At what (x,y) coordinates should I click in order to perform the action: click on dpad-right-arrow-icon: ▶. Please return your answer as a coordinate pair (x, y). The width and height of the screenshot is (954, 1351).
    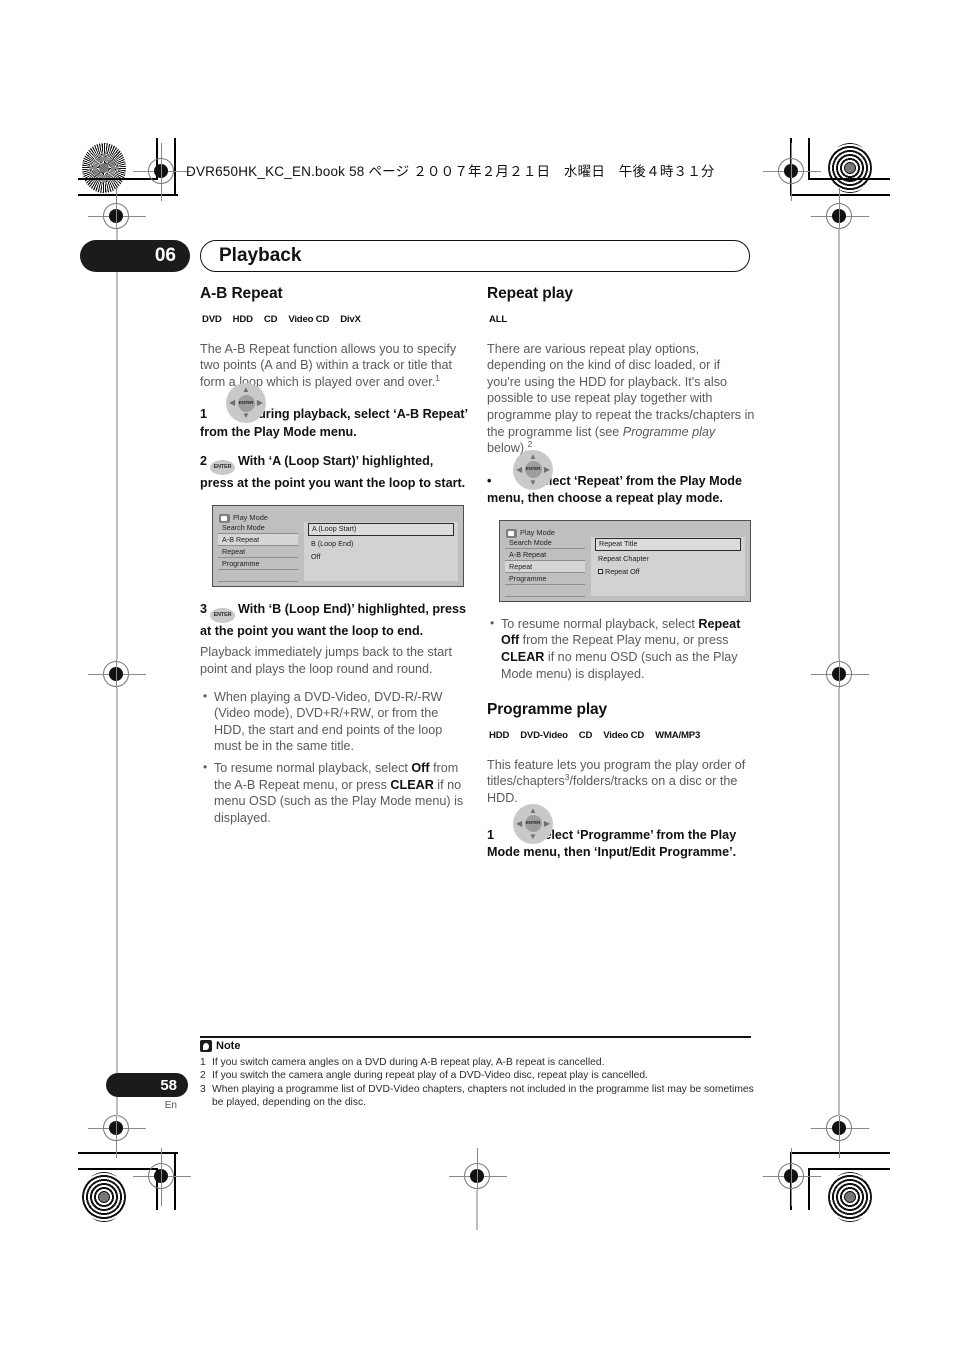
    Looking at the image, I should click on (259, 403).